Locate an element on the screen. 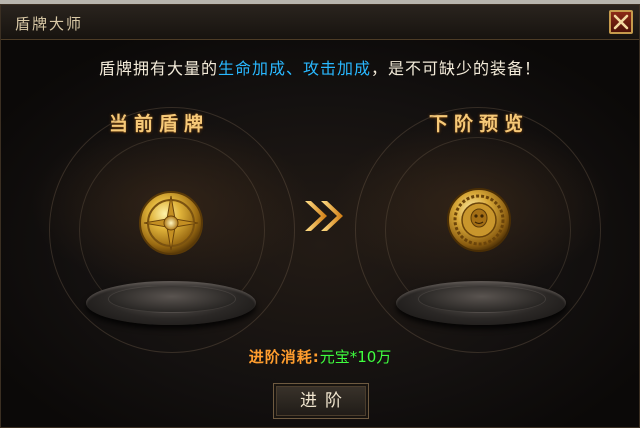 The height and width of the screenshot is (428, 640). double-chevron-right-icon is located at coordinates (324, 216).